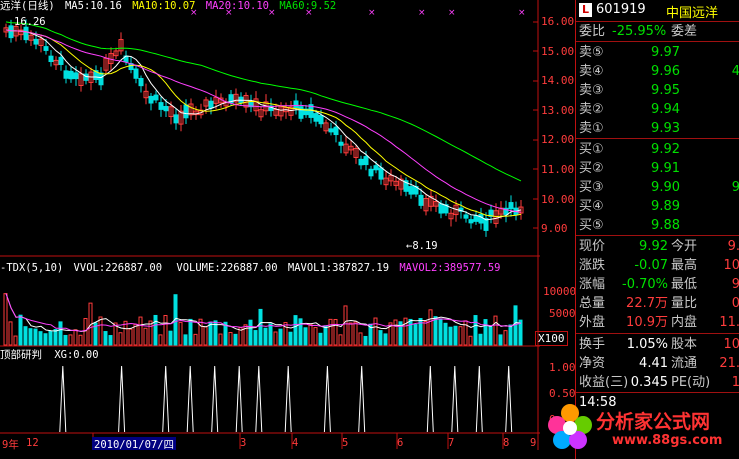 This screenshot has height=459, width=739. Describe the element at coordinates (657, 11) in the screenshot. I see `stock-header: L 601919 中国远洋` at that location.